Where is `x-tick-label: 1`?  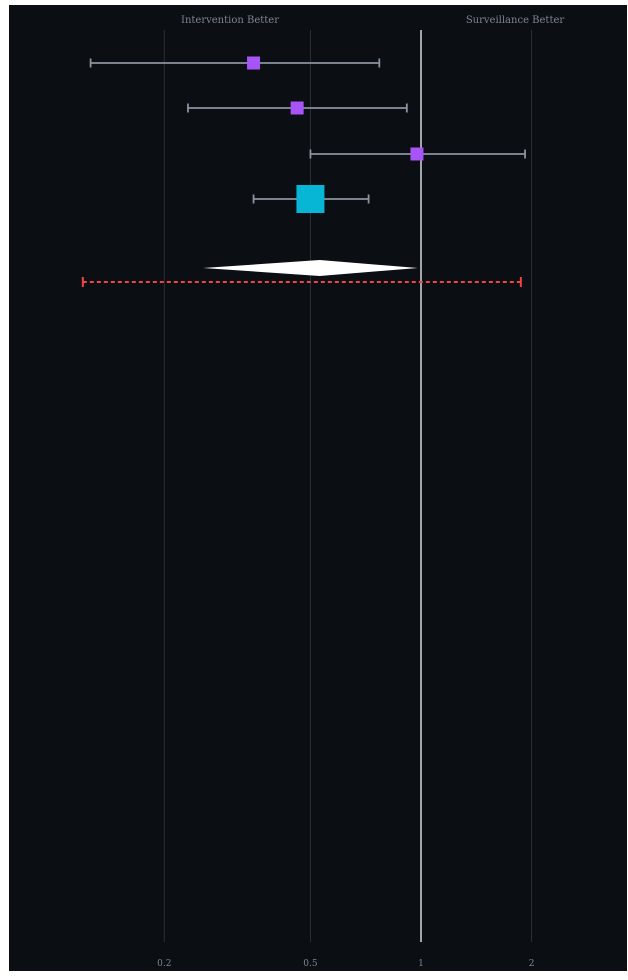
x-tick-label: 1 is located at coordinates (421, 964).